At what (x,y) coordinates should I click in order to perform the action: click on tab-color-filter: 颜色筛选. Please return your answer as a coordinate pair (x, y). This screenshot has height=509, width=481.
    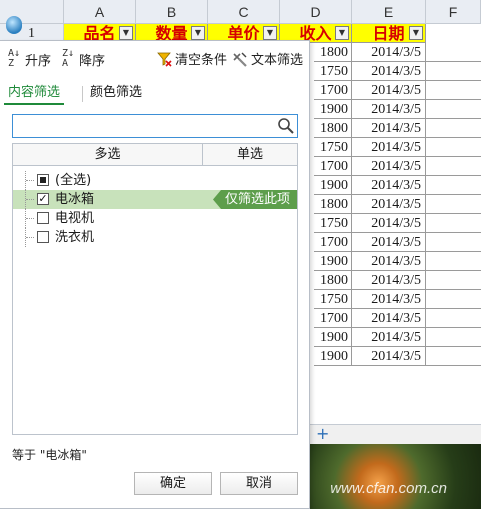
    Looking at the image, I should click on (116, 94).